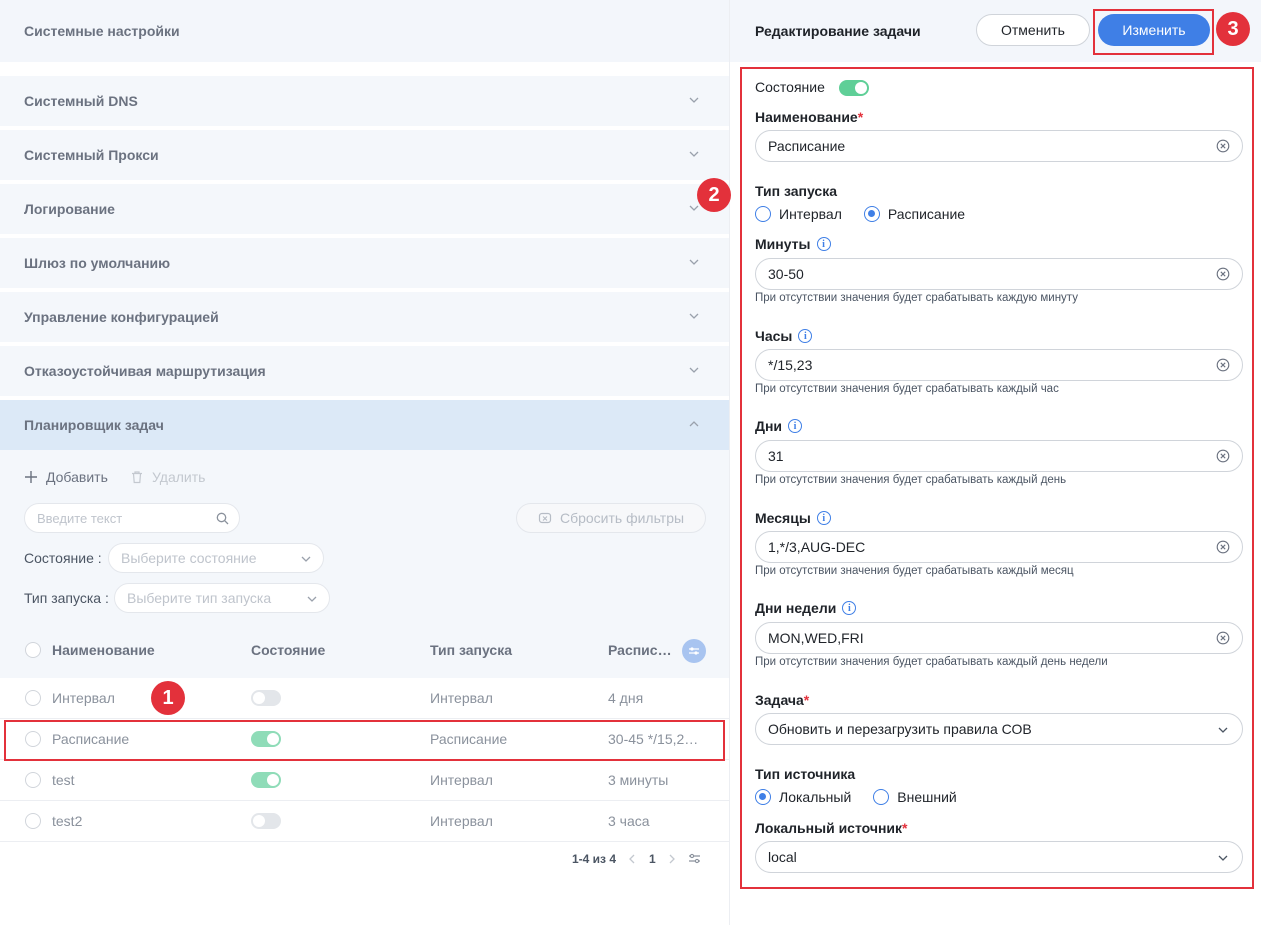 The width and height of the screenshot is (1261, 925). I want to click on edit-panel-title: Редактирование задачи, so click(838, 31).